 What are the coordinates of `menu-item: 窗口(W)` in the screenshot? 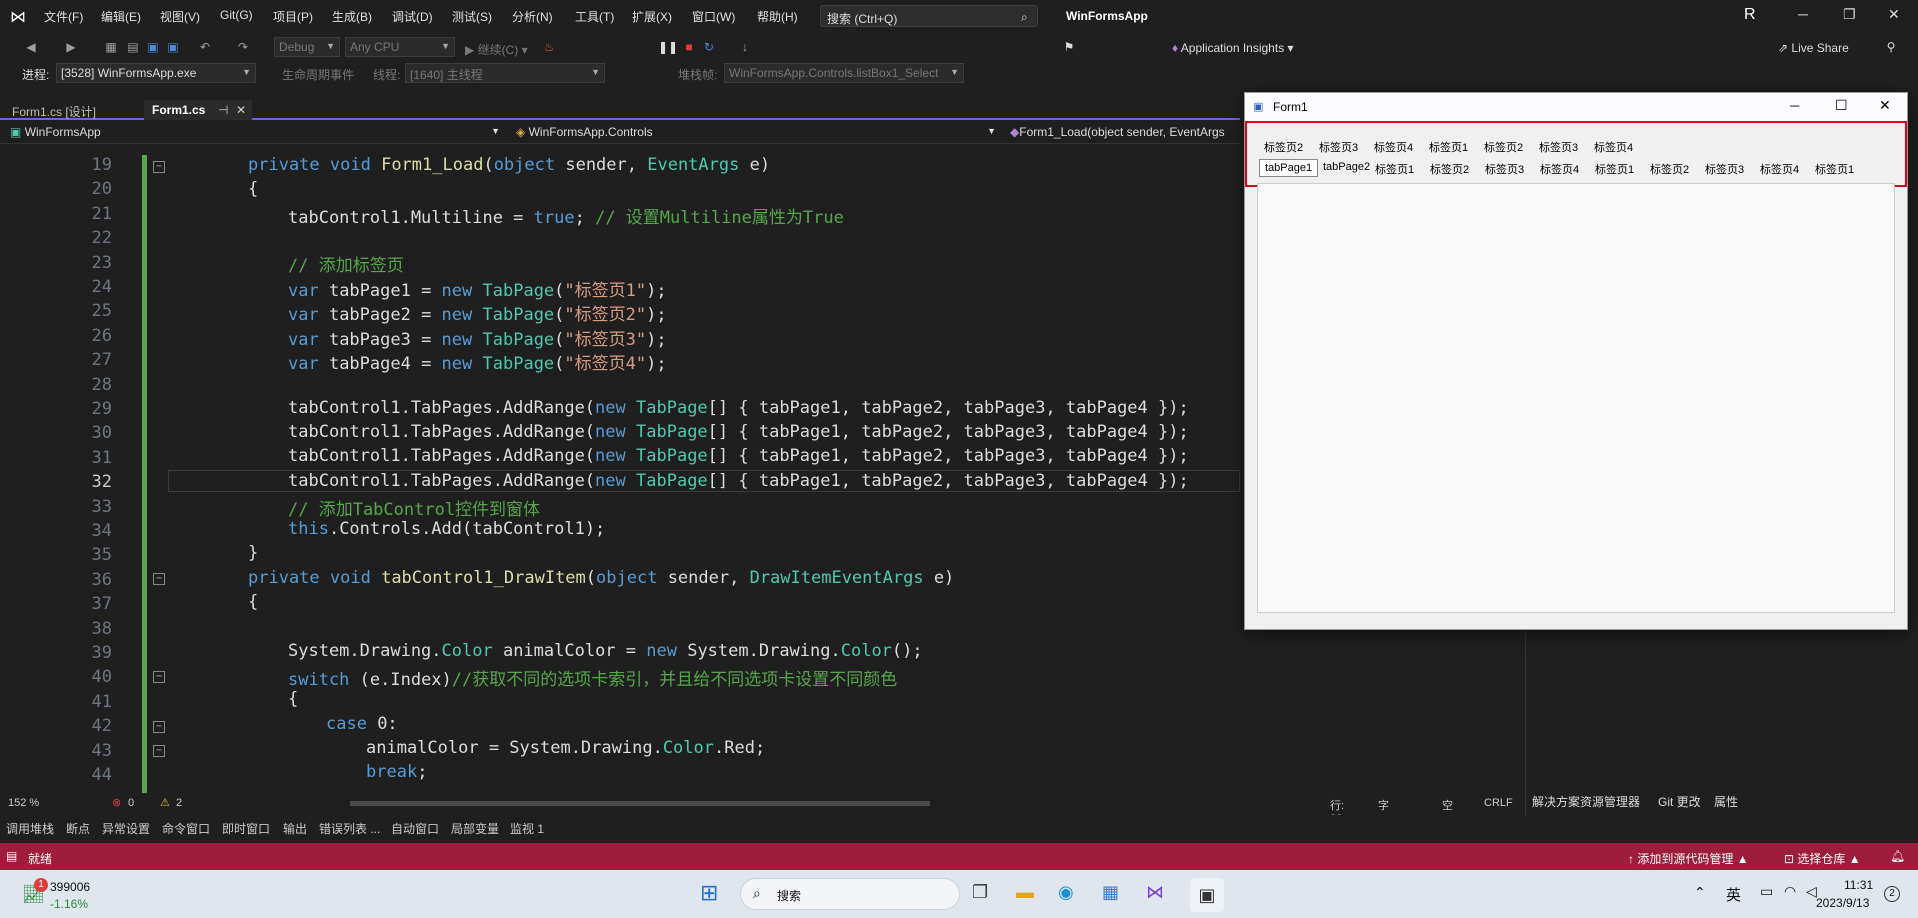 It's located at (713, 16).